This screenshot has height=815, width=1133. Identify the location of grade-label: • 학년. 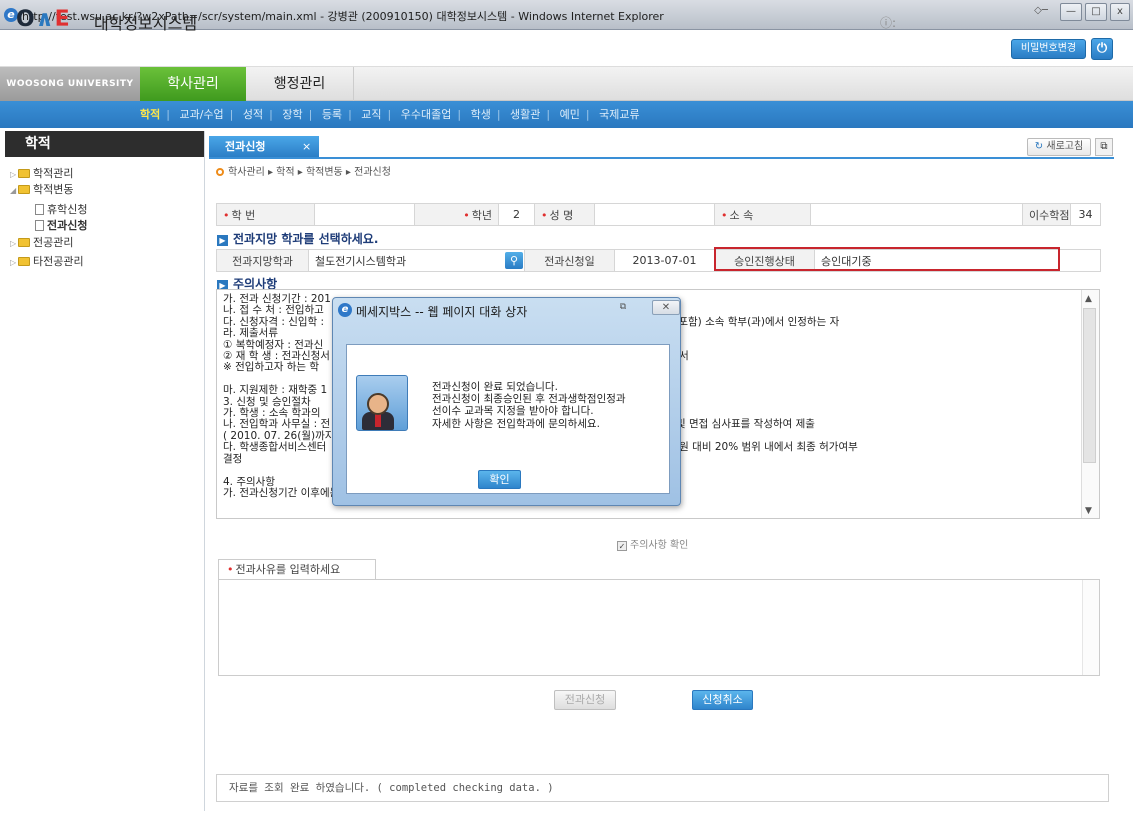
(456, 214).